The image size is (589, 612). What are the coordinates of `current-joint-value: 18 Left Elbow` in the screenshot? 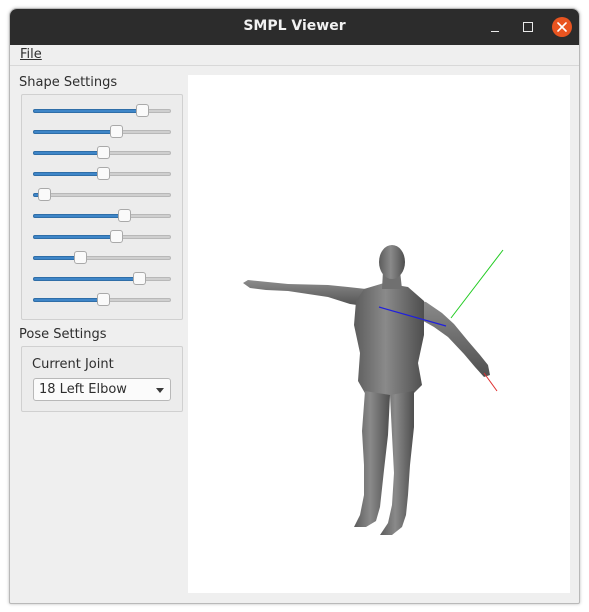 It's located at (83, 389).